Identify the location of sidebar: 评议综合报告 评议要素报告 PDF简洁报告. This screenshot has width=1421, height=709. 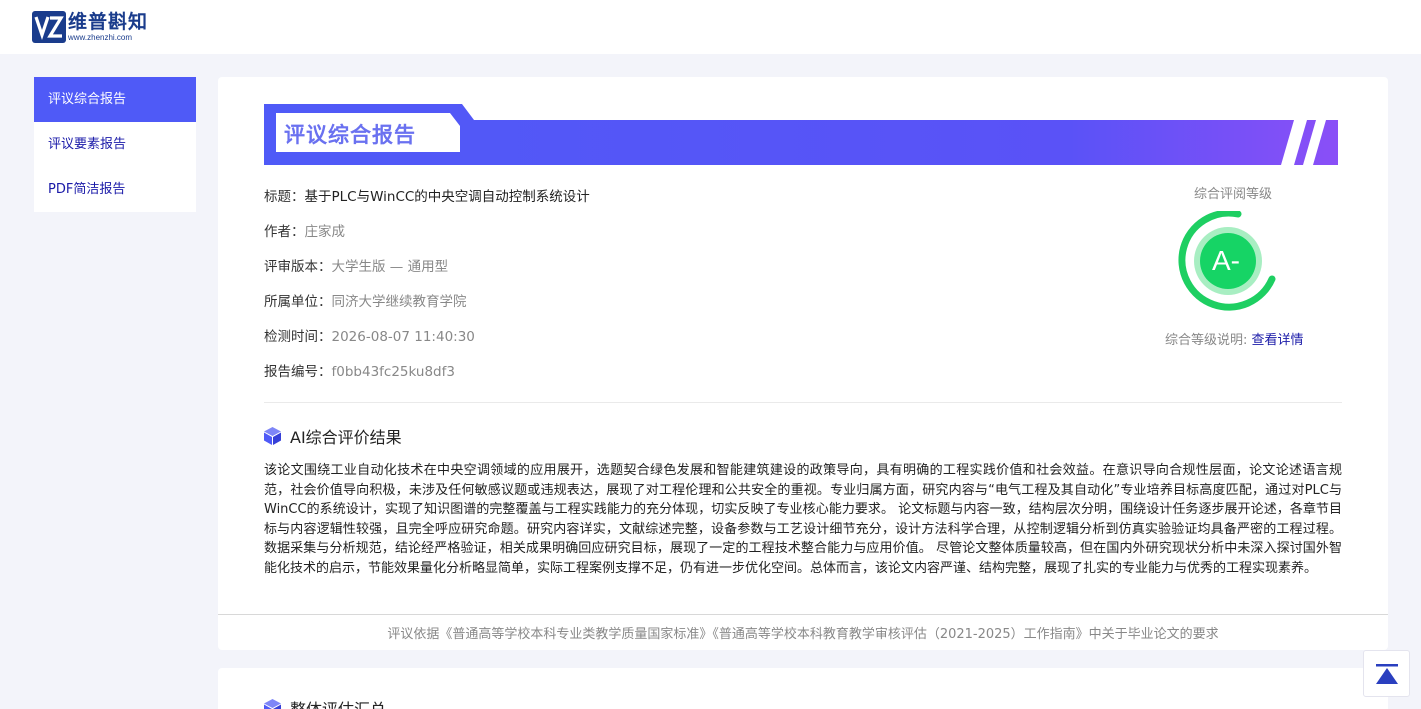
(115, 144).